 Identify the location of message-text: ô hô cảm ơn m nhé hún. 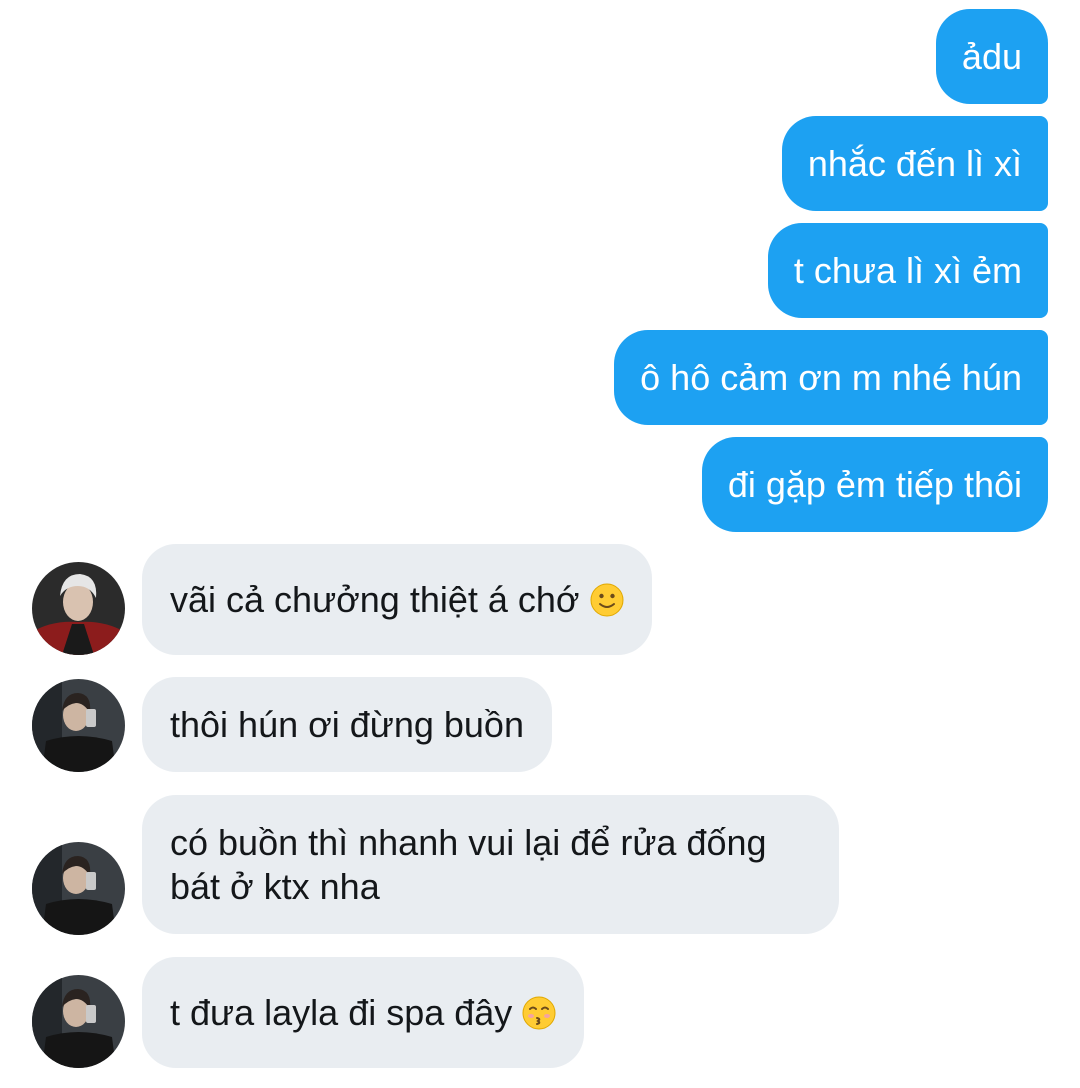
(831, 377).